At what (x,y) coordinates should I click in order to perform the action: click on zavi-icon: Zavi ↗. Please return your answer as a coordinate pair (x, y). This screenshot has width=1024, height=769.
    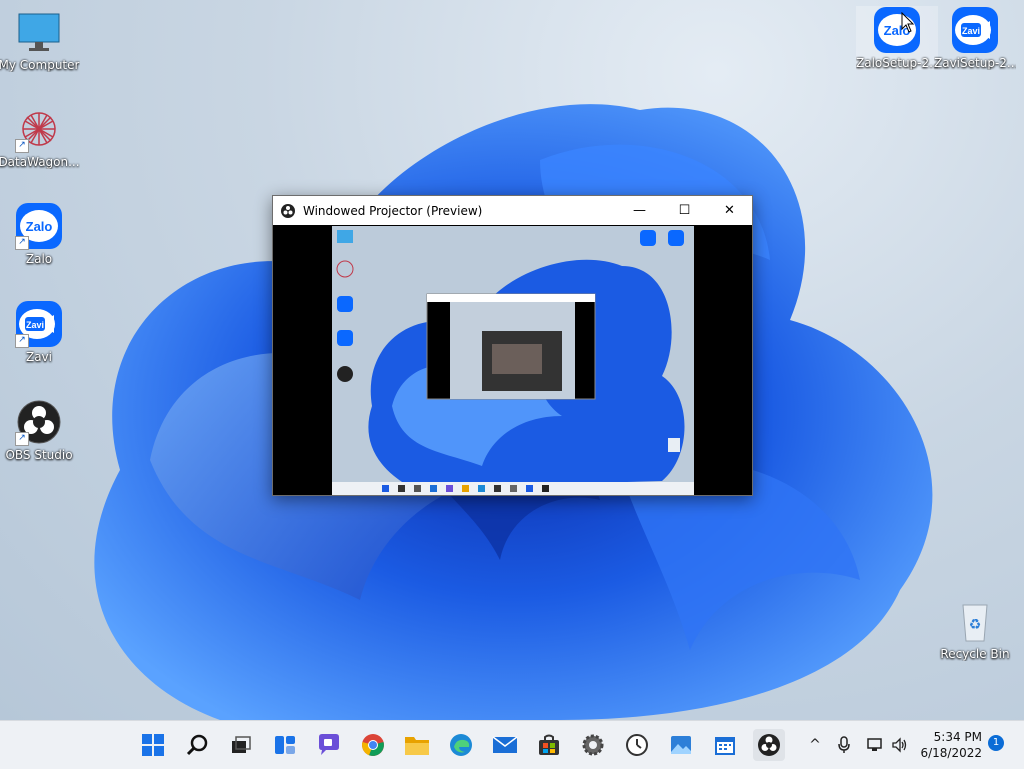
    Looking at the image, I should click on (39, 324).